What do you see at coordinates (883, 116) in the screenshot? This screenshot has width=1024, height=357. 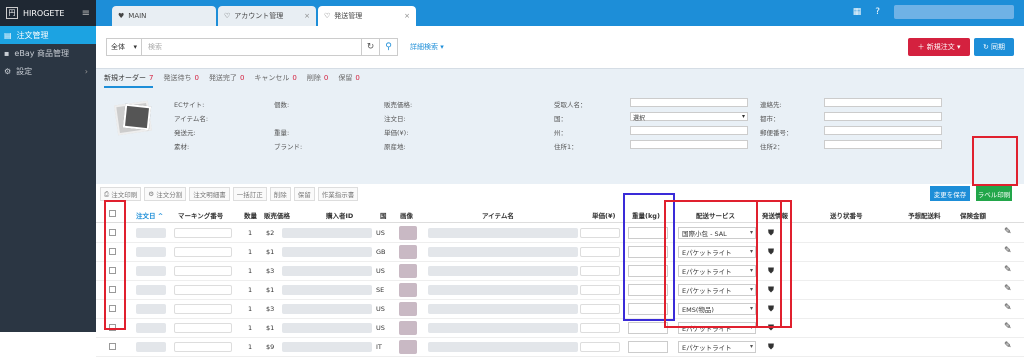 I see `city-field` at bounding box center [883, 116].